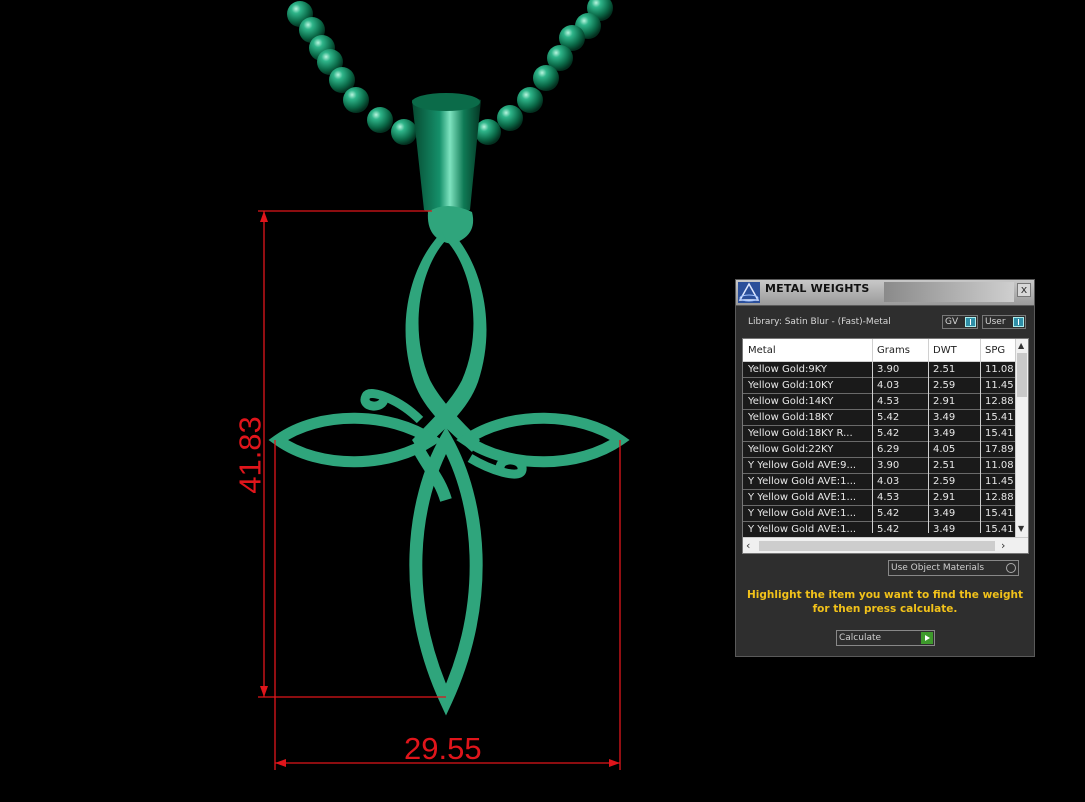 The height and width of the screenshot is (802, 1085). Describe the element at coordinates (960, 322) in the screenshot. I see `gv-toggle: GV` at that location.